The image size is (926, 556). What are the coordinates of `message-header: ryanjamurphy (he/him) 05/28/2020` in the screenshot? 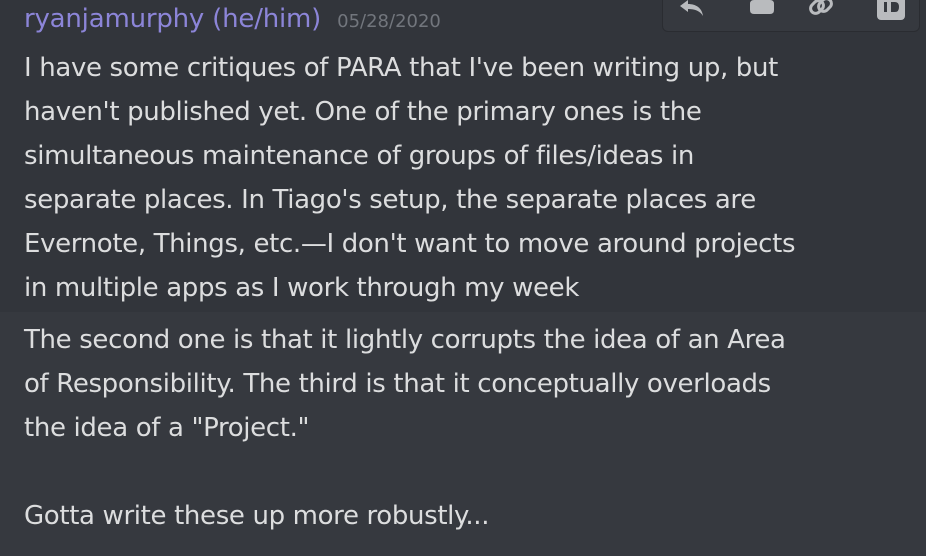 It's located at (232, 24).